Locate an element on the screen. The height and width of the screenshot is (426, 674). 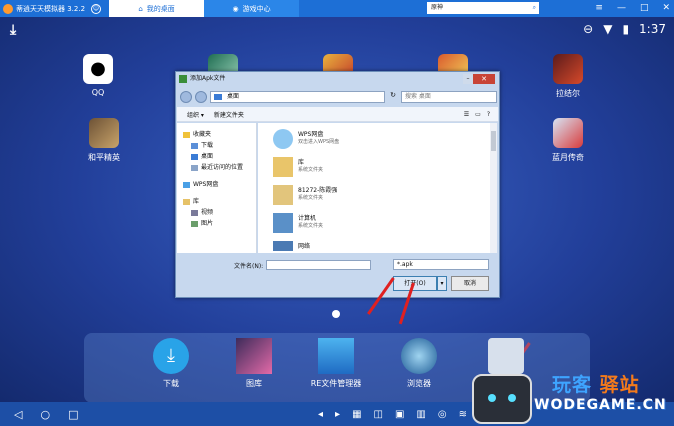
dock-gallery: 图库 is located at coordinates (254, 363).